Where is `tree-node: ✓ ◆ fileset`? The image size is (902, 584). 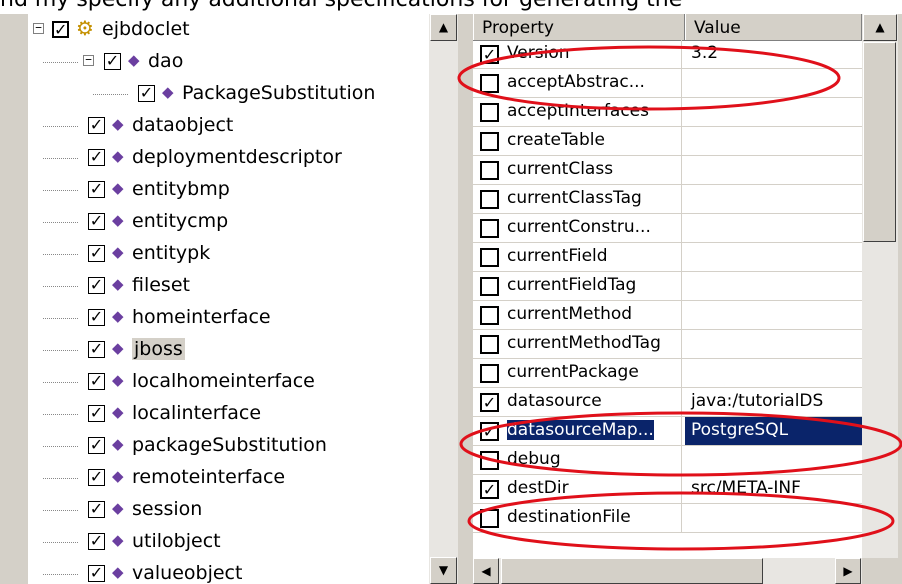
tree-node: ✓ ◆ fileset is located at coordinates (228, 286).